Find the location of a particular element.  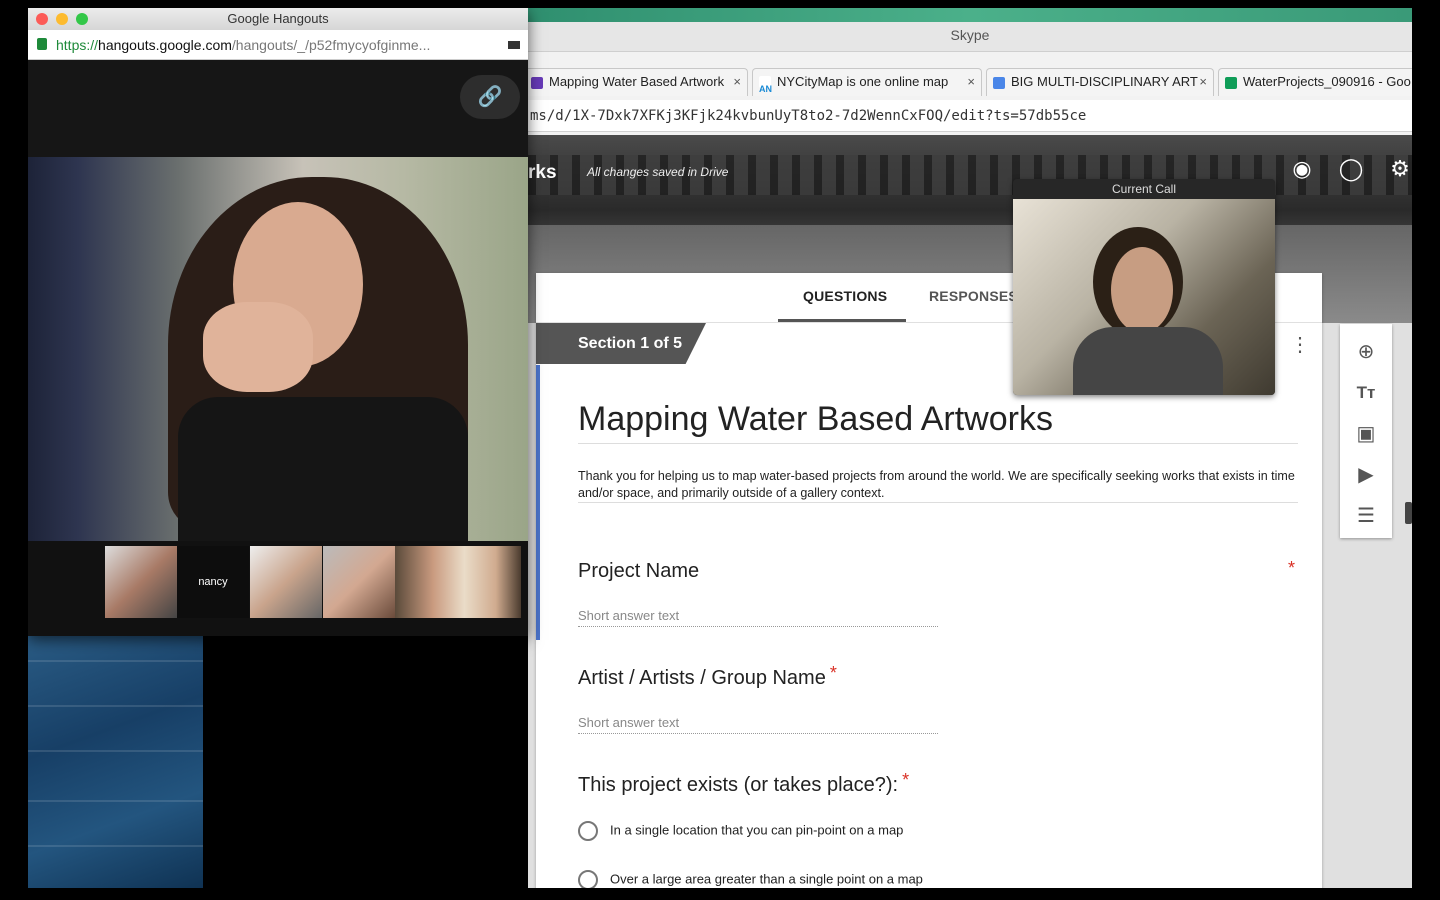

add-section-icon: ☰ is located at coordinates (1366, 516).